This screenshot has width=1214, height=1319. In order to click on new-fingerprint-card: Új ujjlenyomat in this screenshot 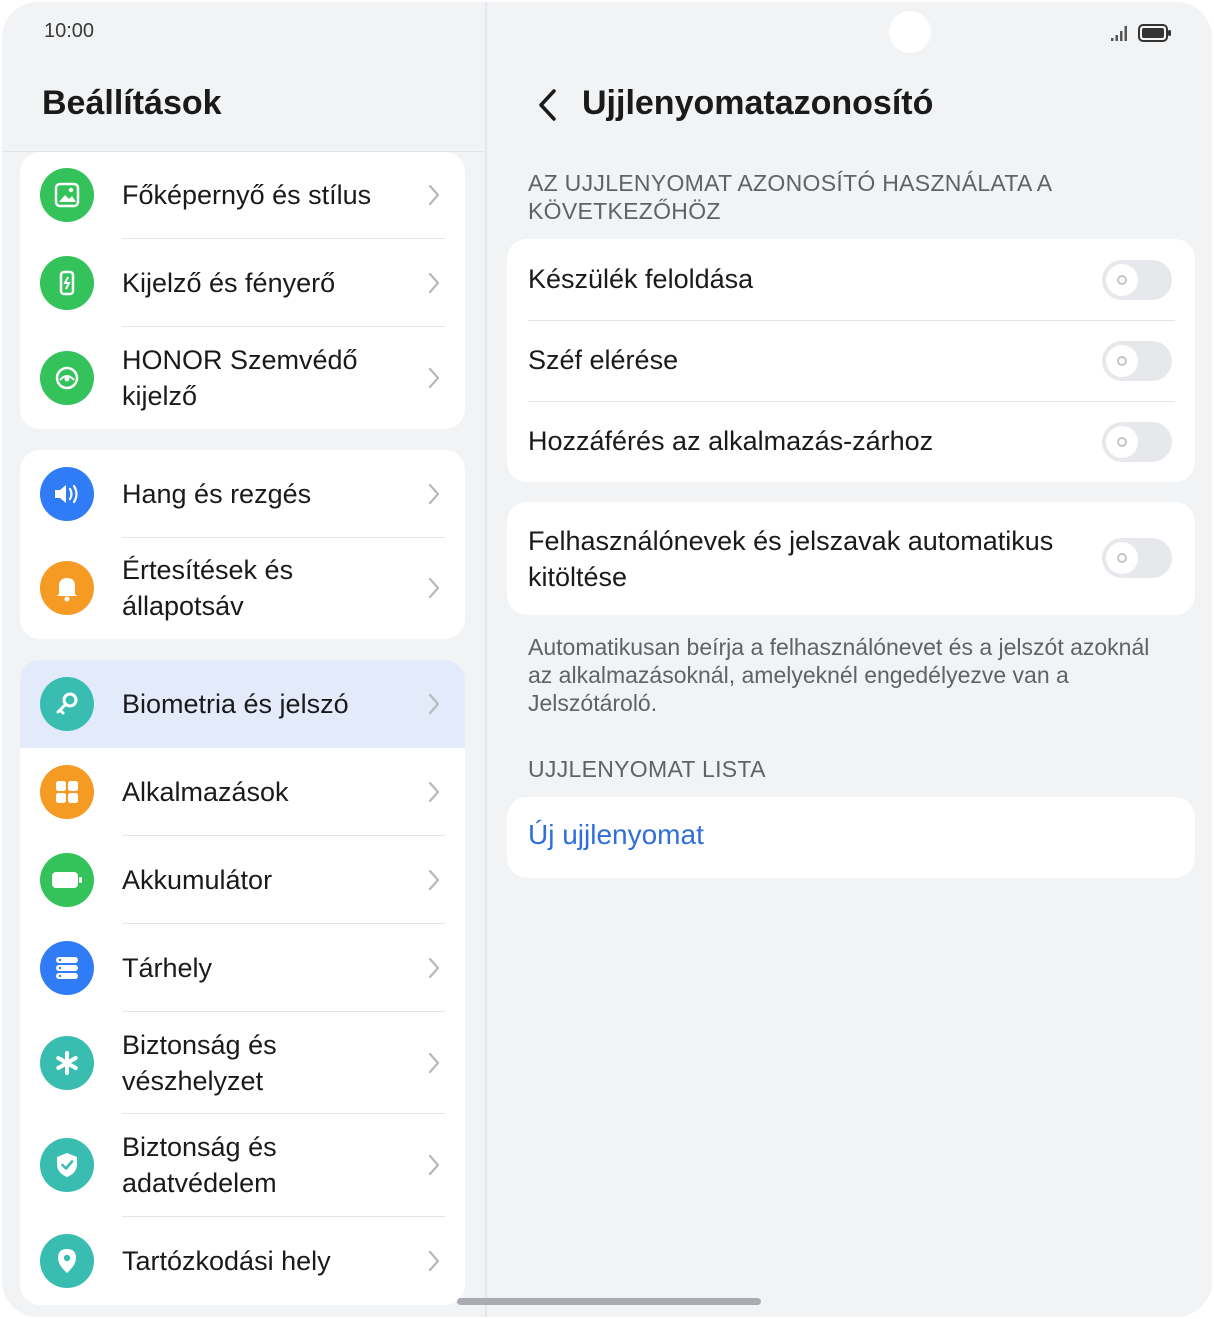, I will do `click(851, 837)`.